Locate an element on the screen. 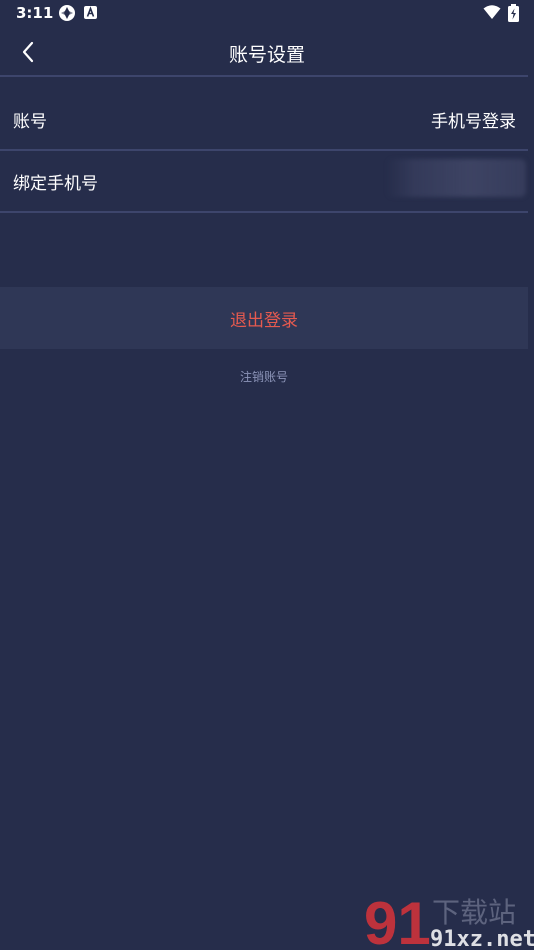  a-badge-icon is located at coordinates (90, 12).